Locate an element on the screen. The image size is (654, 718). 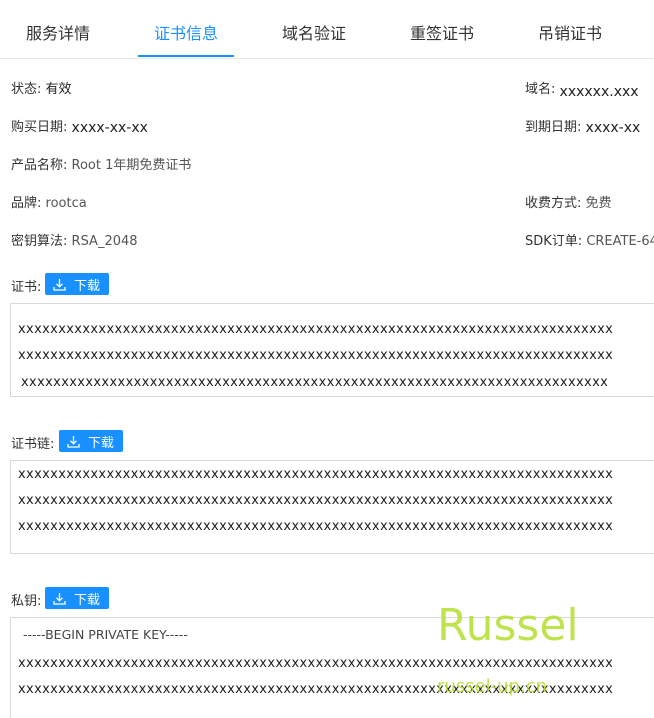
algorithm-row: 密钥算法: RSA_2048 is located at coordinates (74, 239).